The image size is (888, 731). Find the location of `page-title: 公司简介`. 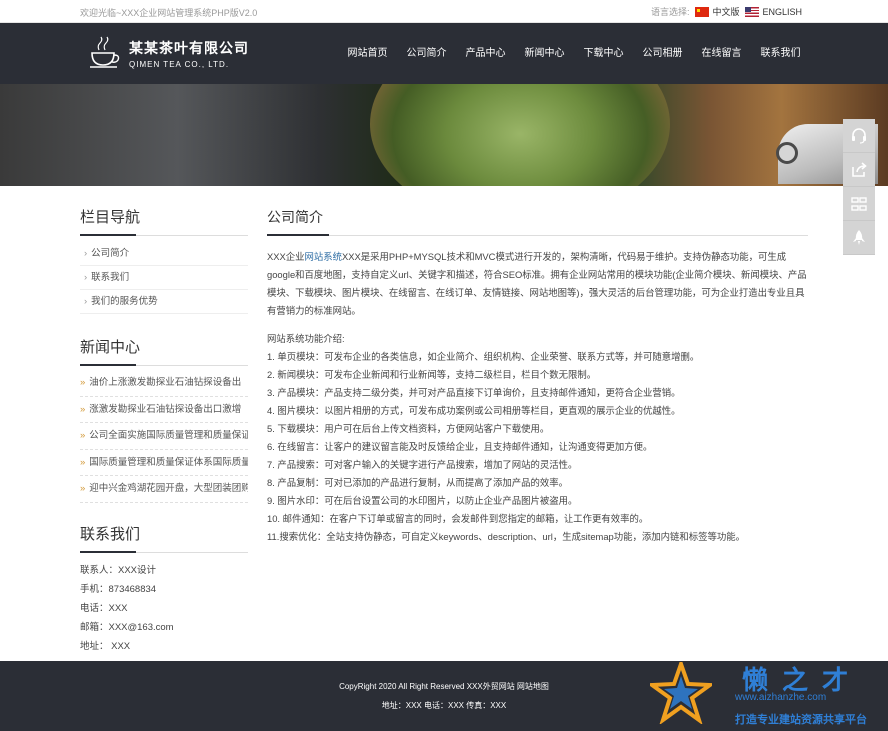

page-title: 公司简介 is located at coordinates (537, 221).